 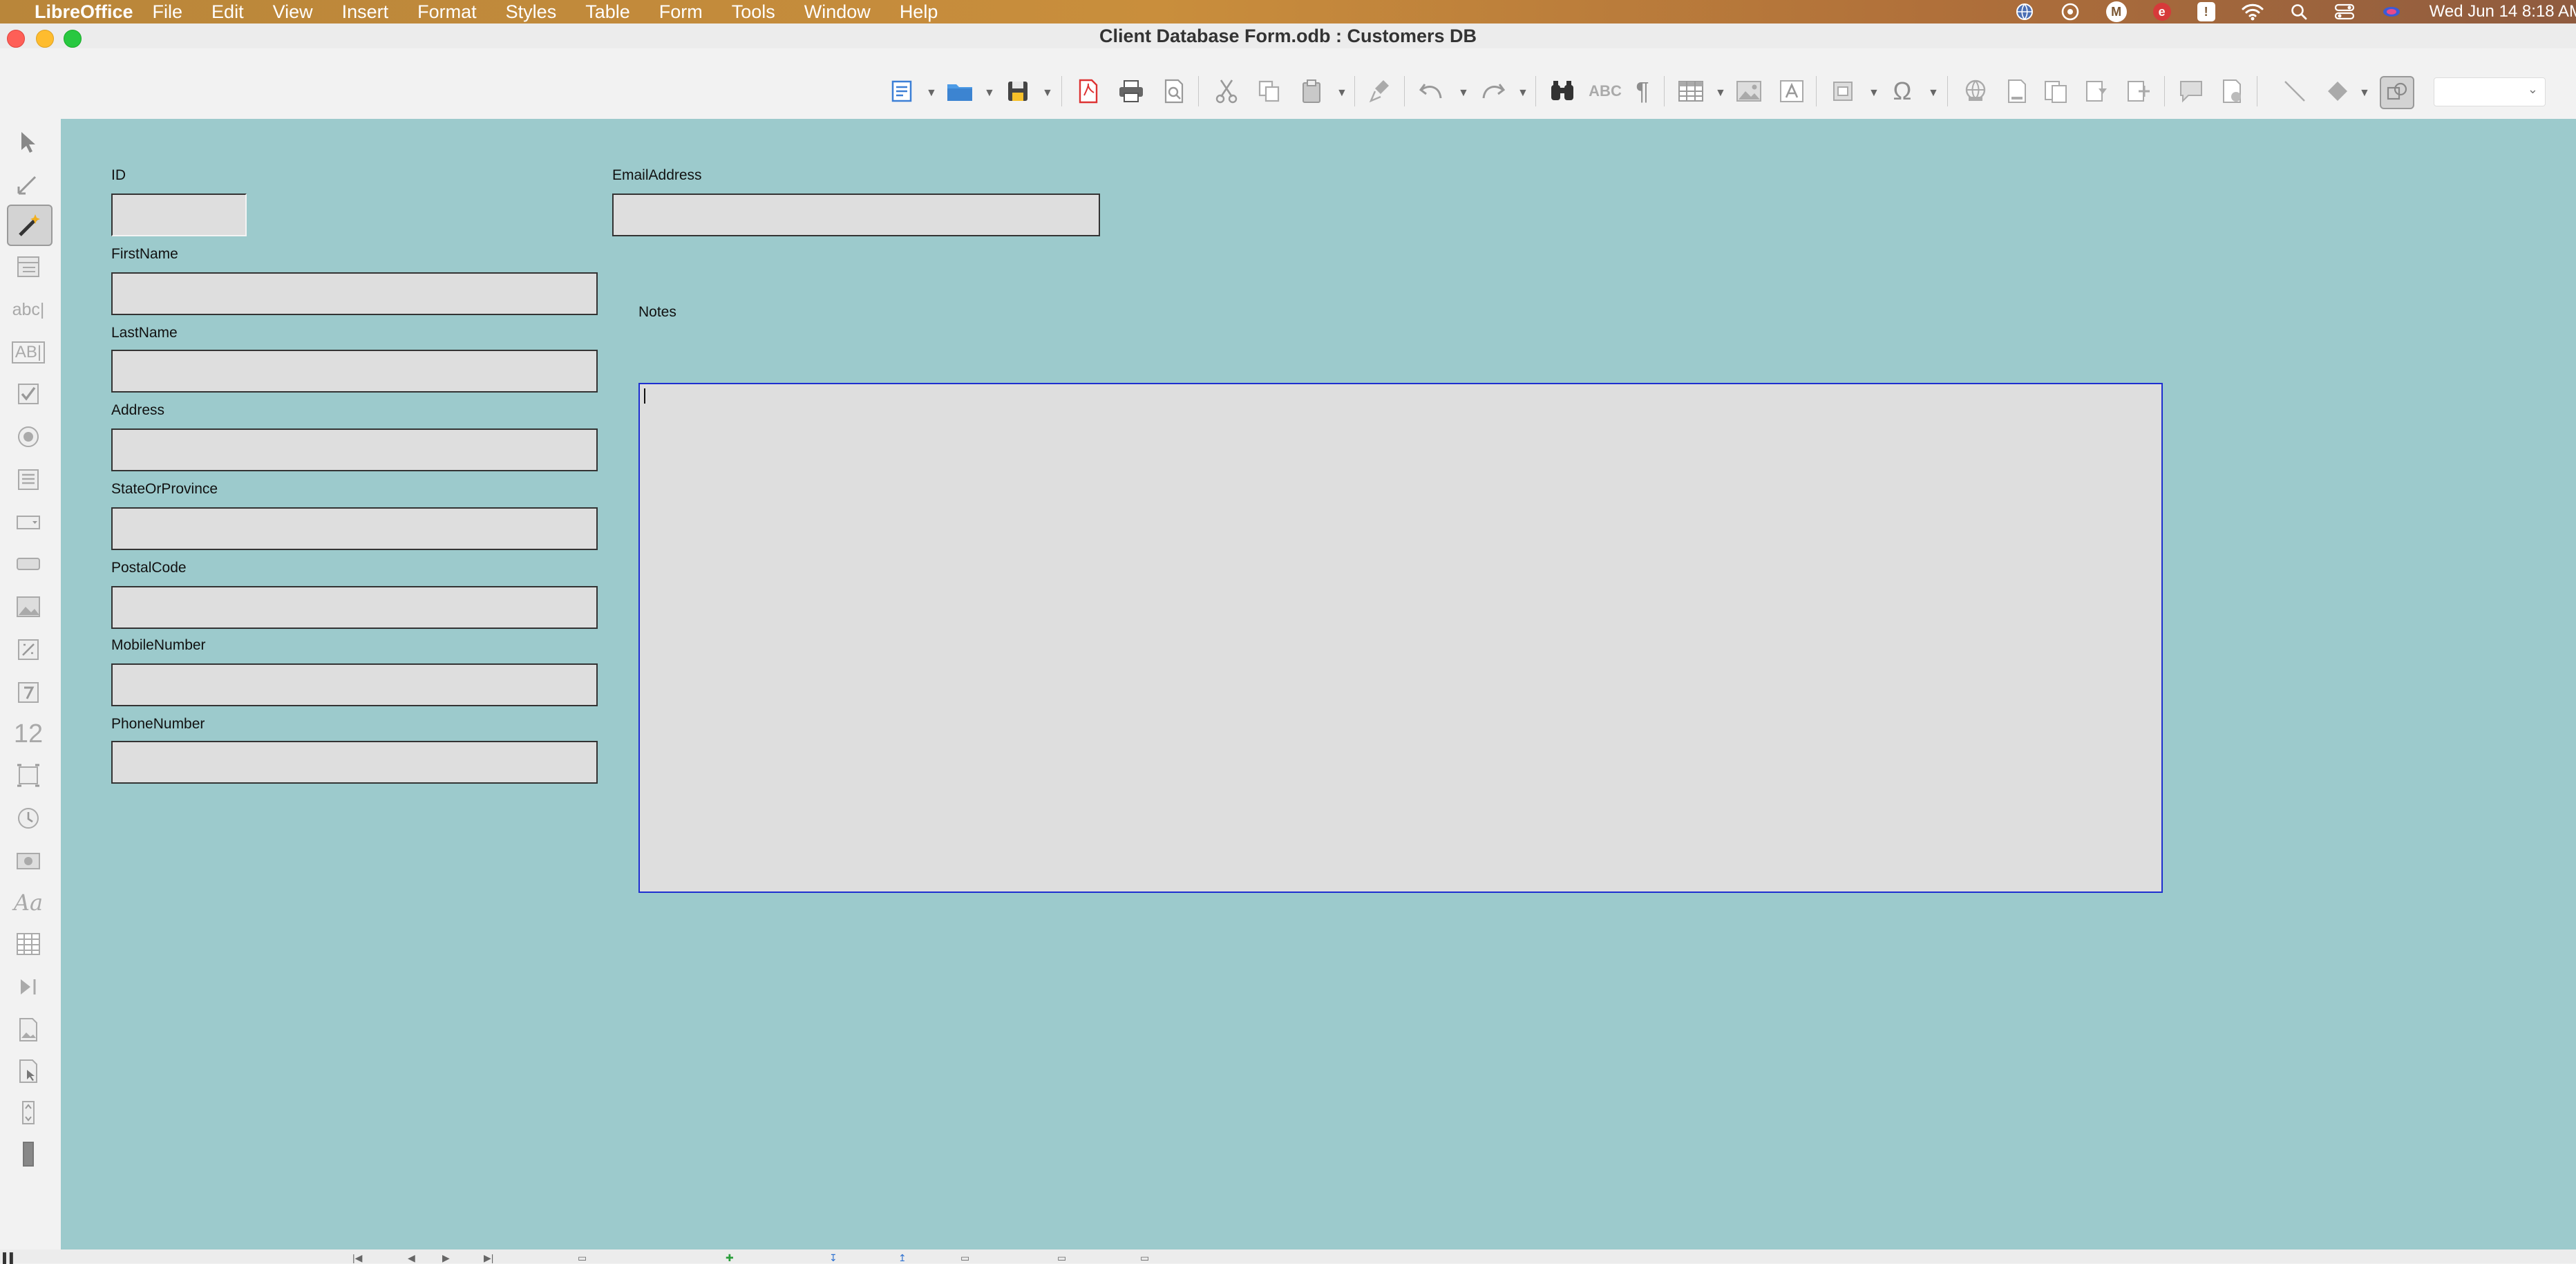 What do you see at coordinates (28, 1072) in the screenshot?
I see `form-navigator-icon` at bounding box center [28, 1072].